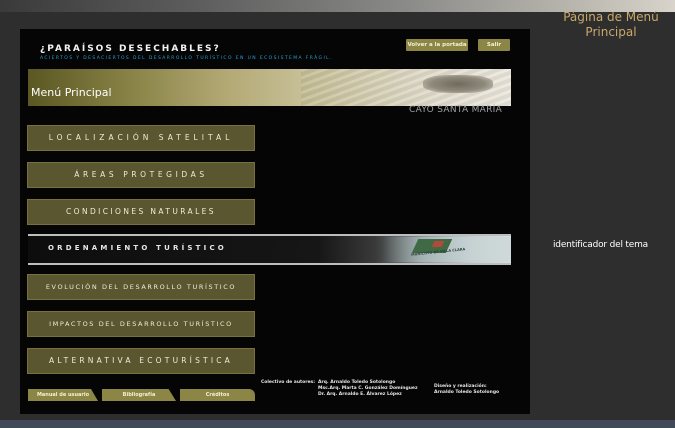 The image size is (675, 428). What do you see at coordinates (141, 287) in the screenshot?
I see `menu-item-evolucion: EVOLUCIÓN DEL DESARROLLO TURÍSTICO` at bounding box center [141, 287].